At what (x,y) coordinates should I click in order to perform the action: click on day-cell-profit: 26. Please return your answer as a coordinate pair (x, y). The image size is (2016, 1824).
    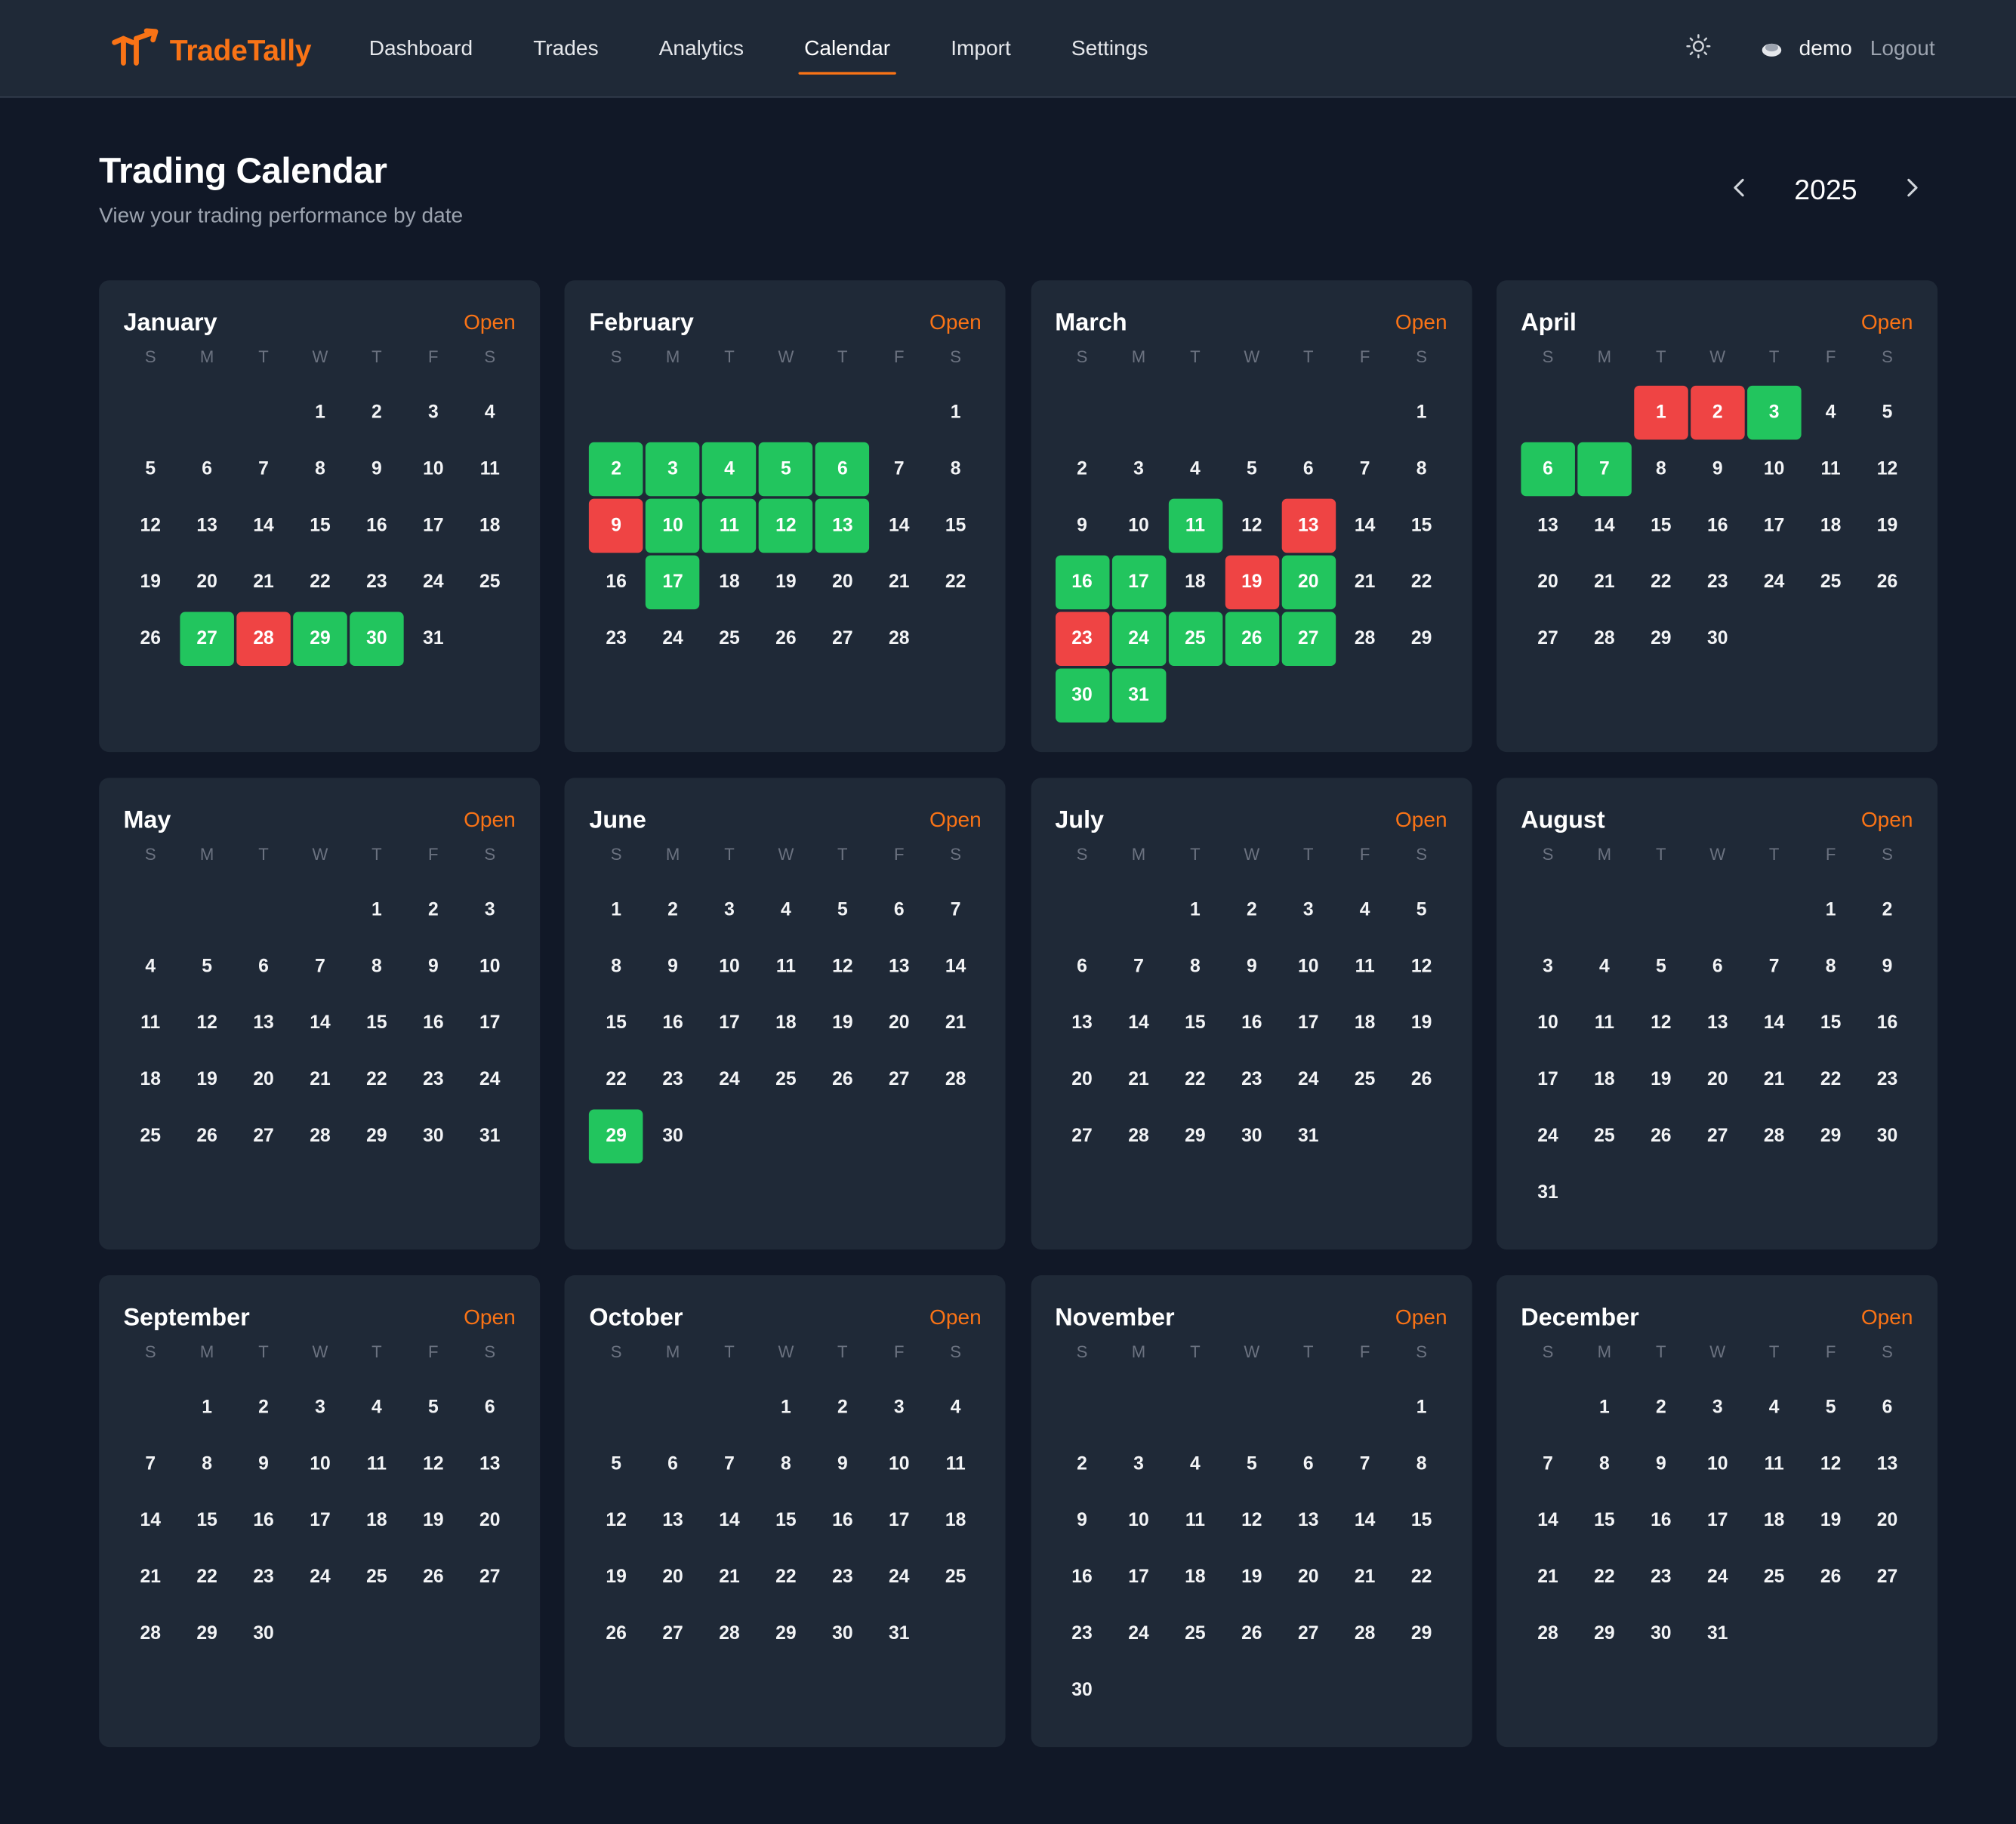
    Looking at the image, I should click on (1252, 639).